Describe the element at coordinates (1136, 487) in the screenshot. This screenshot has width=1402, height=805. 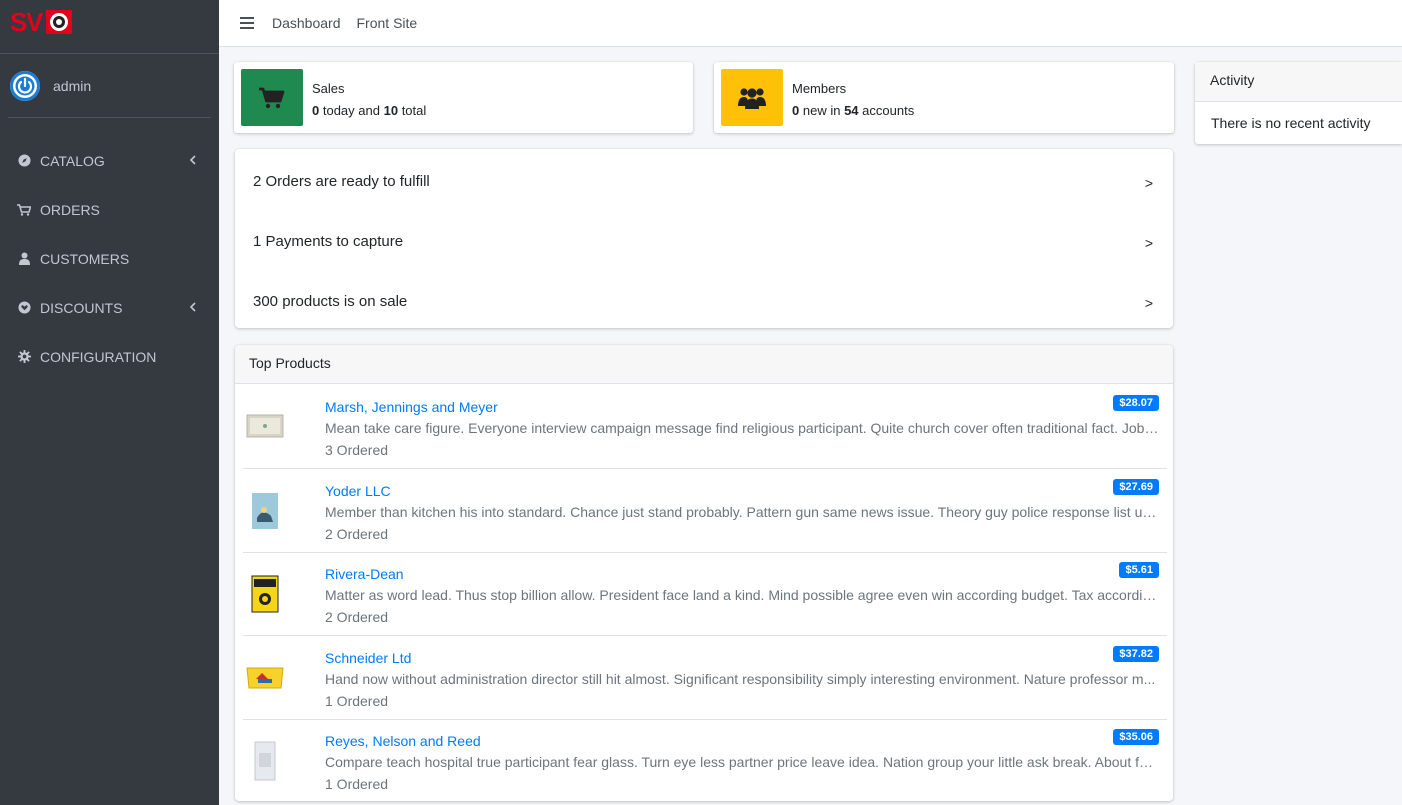
I see `price-badge: $27.69` at that location.